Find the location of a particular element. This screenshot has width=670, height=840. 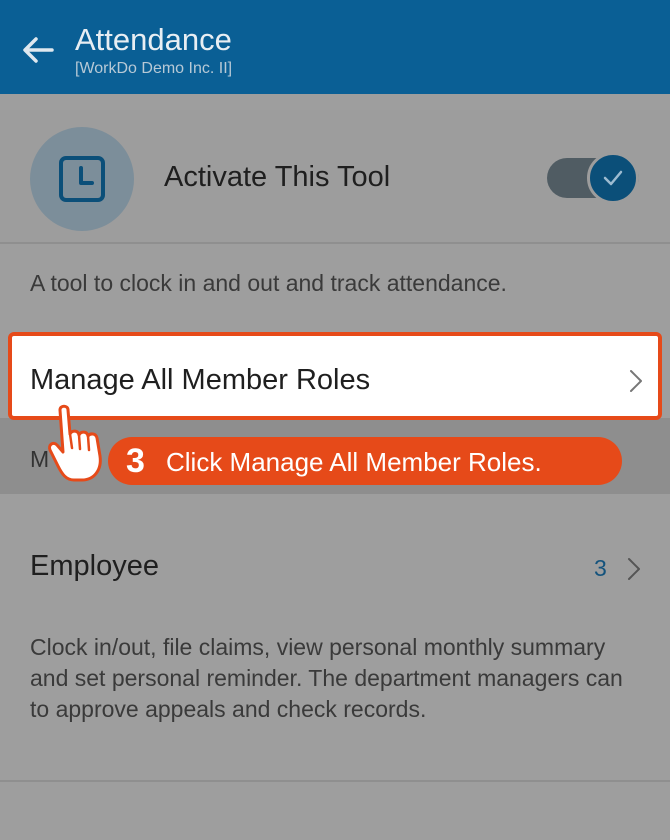

tool-icon-badge is located at coordinates (82, 179).